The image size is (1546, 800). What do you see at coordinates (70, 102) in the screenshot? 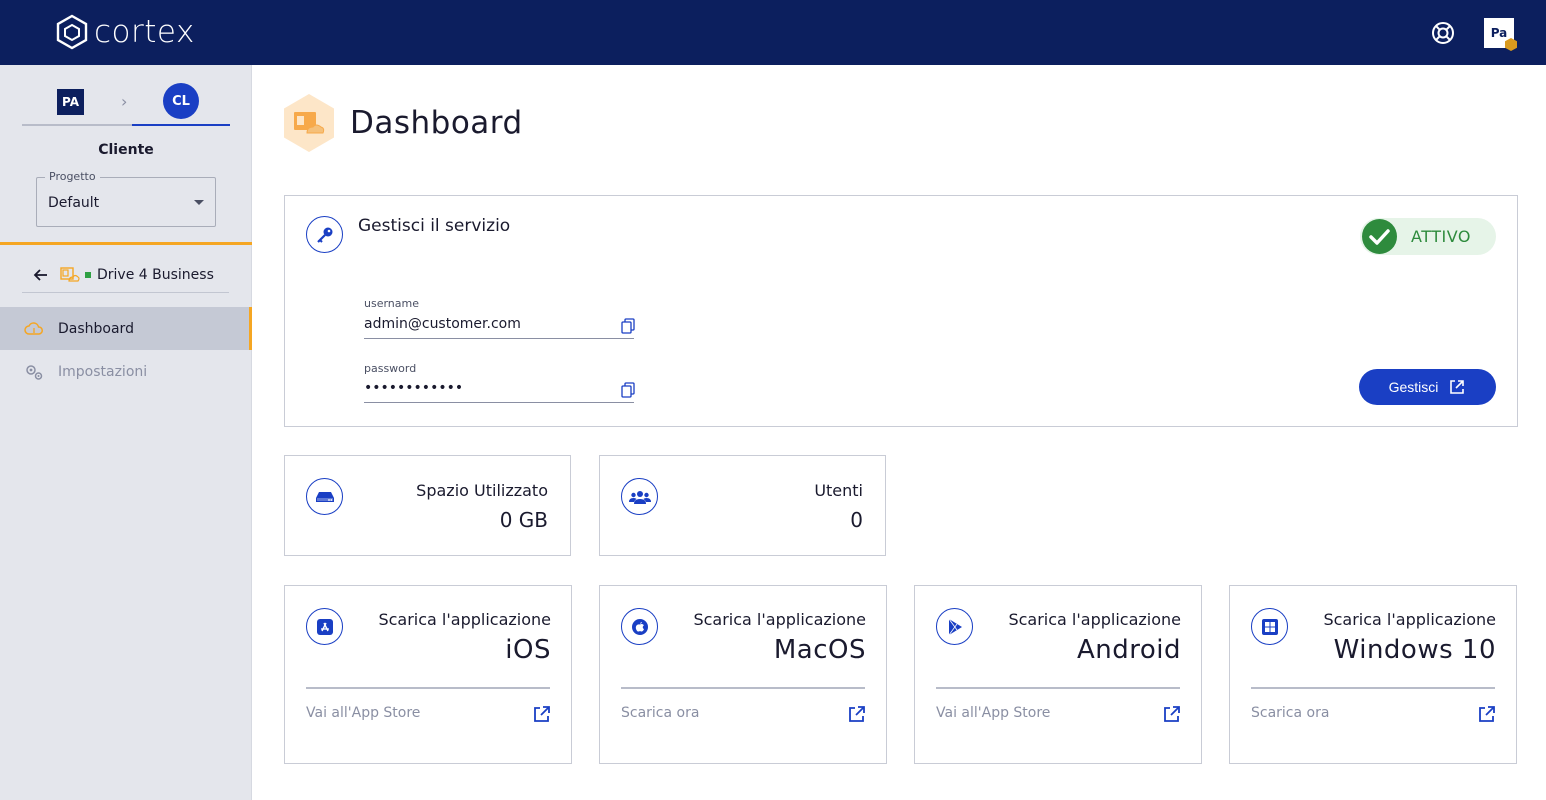
I see `partner-crumb: PA` at bounding box center [70, 102].